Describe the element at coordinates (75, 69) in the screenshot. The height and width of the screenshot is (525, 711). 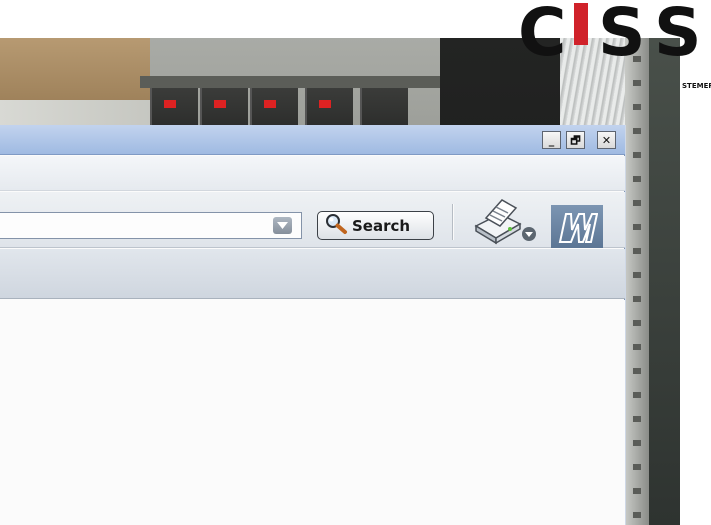
I see `photo-boxes` at that location.